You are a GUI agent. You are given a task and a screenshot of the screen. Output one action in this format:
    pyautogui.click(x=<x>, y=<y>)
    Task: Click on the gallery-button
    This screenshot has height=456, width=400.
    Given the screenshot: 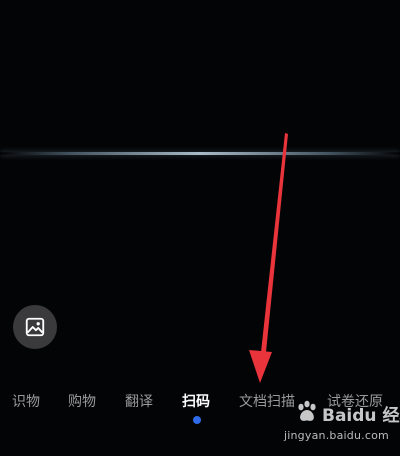 What is the action you would take?
    pyautogui.click(x=35, y=327)
    